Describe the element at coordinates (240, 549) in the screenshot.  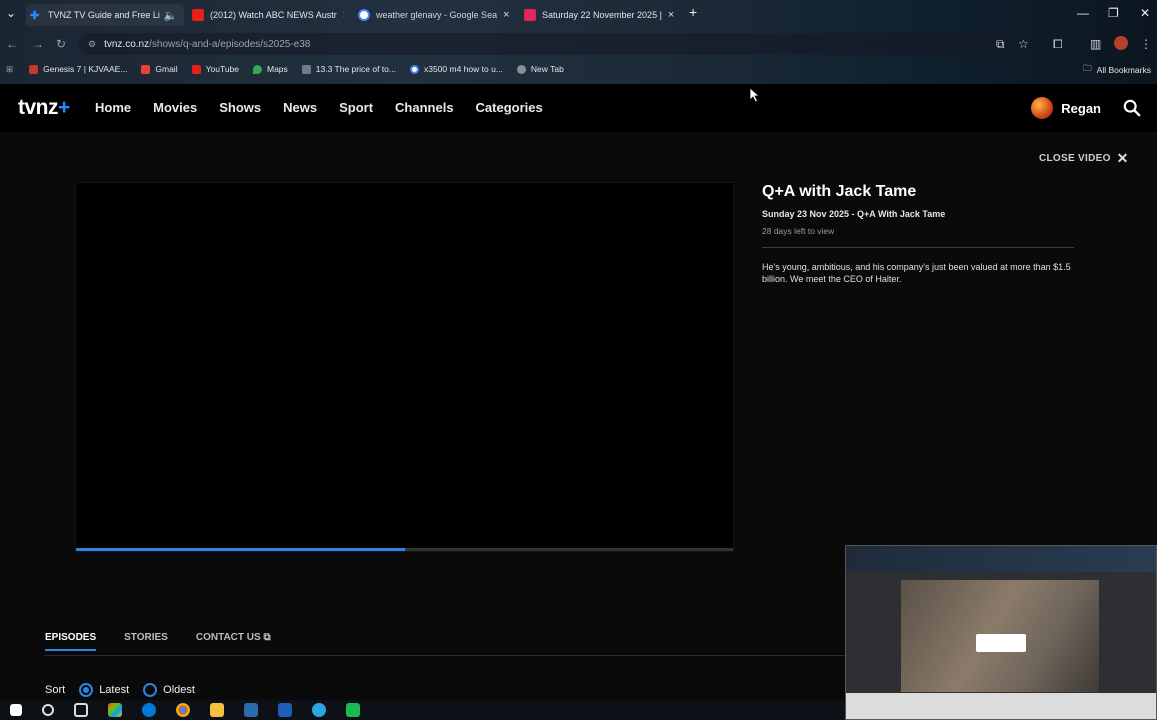
I see `video-progress-fill` at that location.